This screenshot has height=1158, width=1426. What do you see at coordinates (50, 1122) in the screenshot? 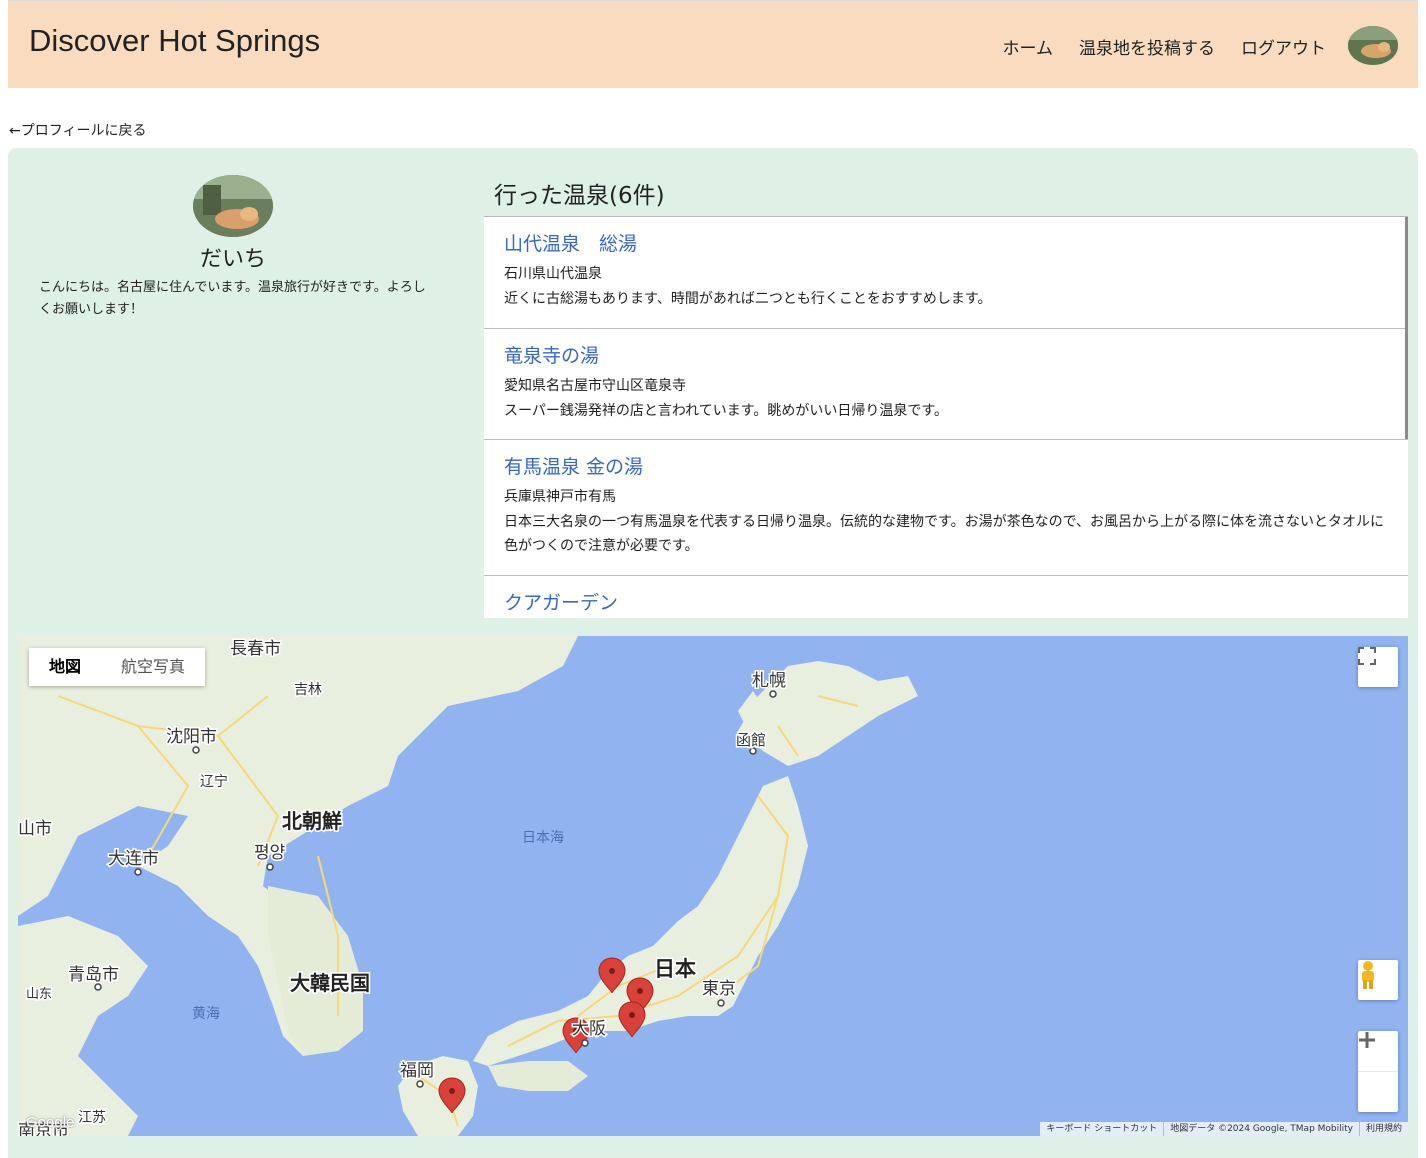
I see `google-logo: Google` at bounding box center [50, 1122].